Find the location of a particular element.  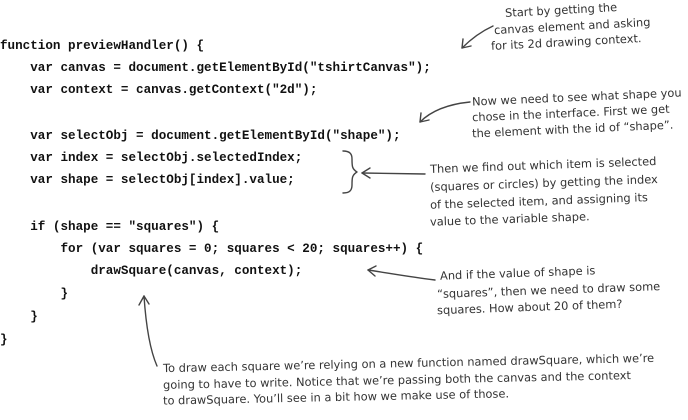

arrow-canvas-icon is located at coordinates (477, 37).